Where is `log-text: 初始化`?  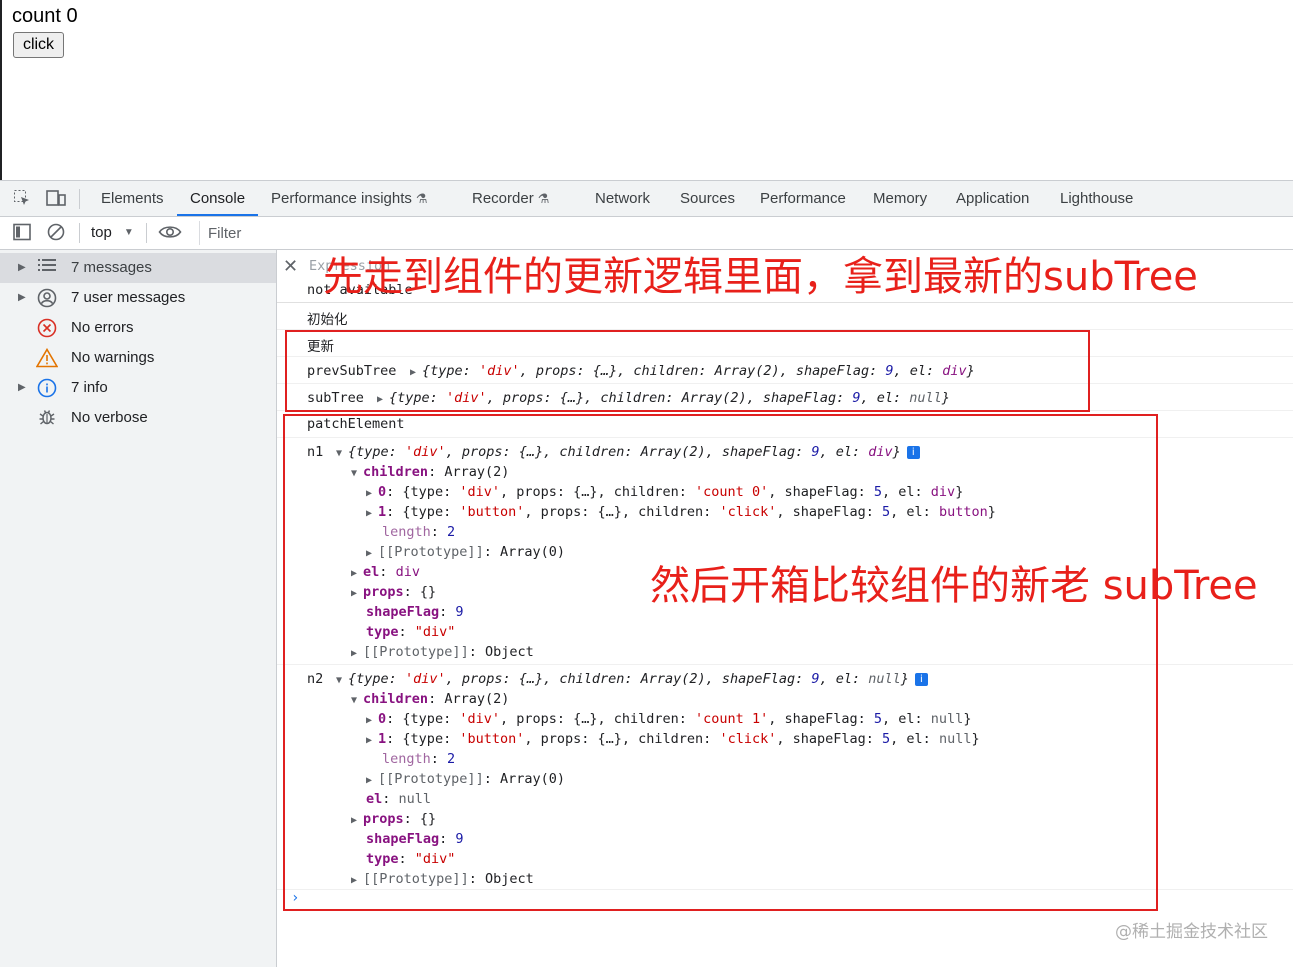
log-text: 初始化 is located at coordinates (327, 320).